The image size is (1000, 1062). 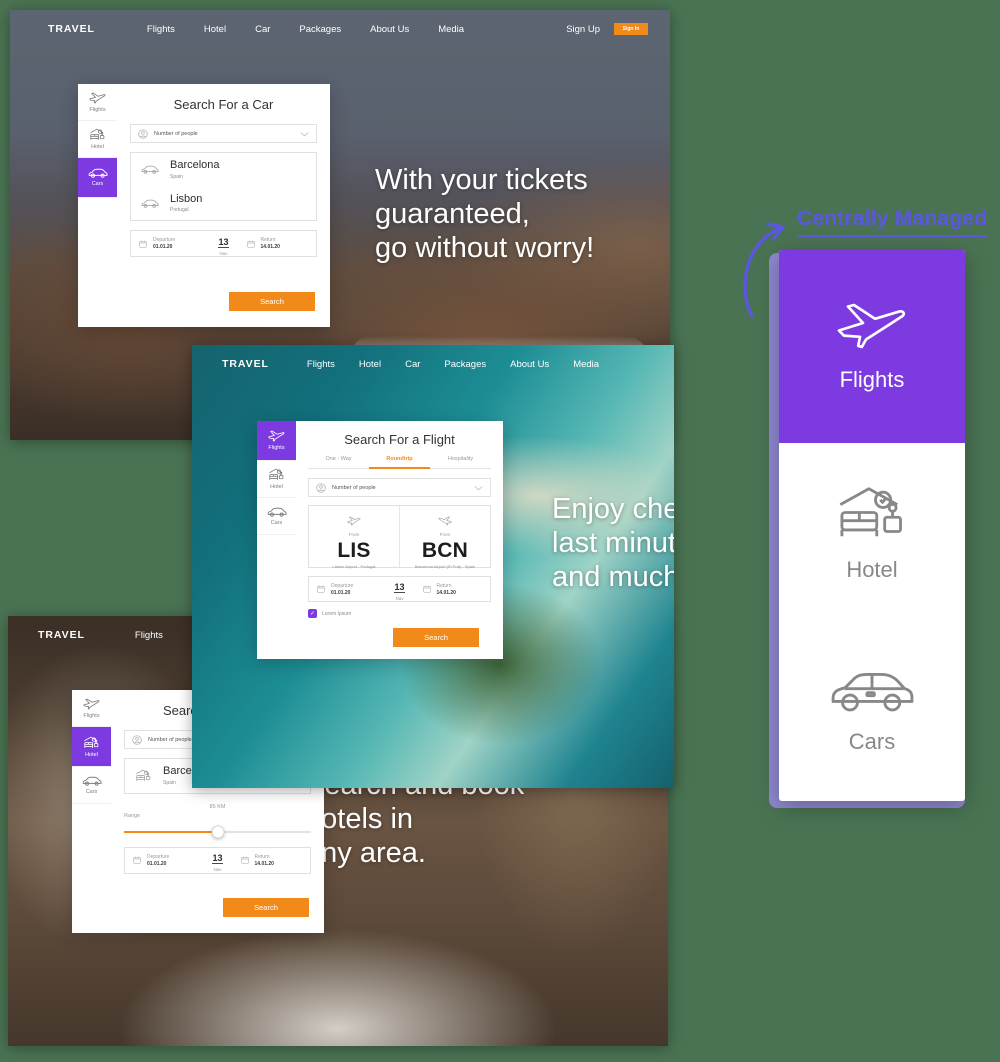 I want to click on car-nights-unit: Nav, so click(x=223, y=253).